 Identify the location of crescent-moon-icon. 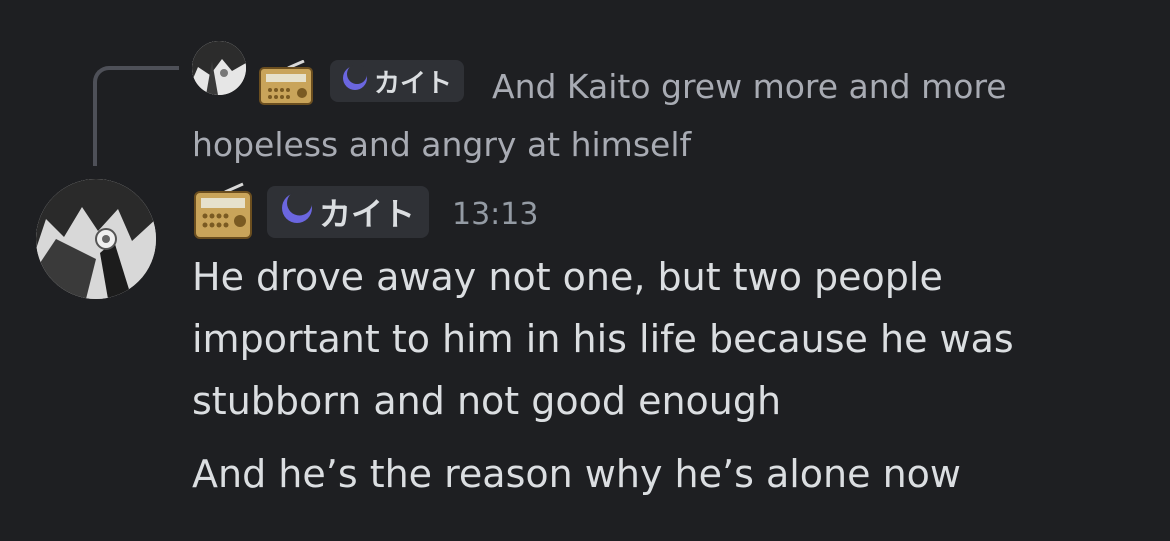
(297, 211).